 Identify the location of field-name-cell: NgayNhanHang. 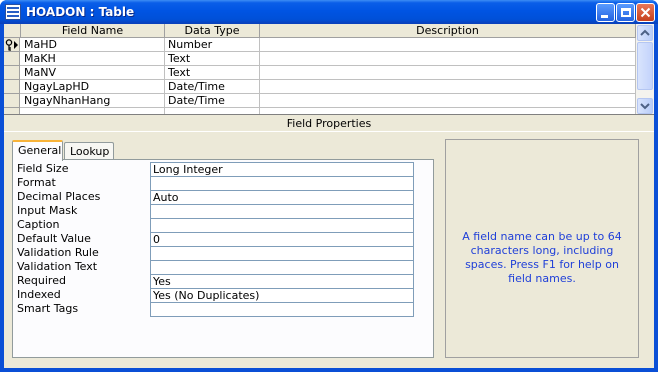
(93, 101).